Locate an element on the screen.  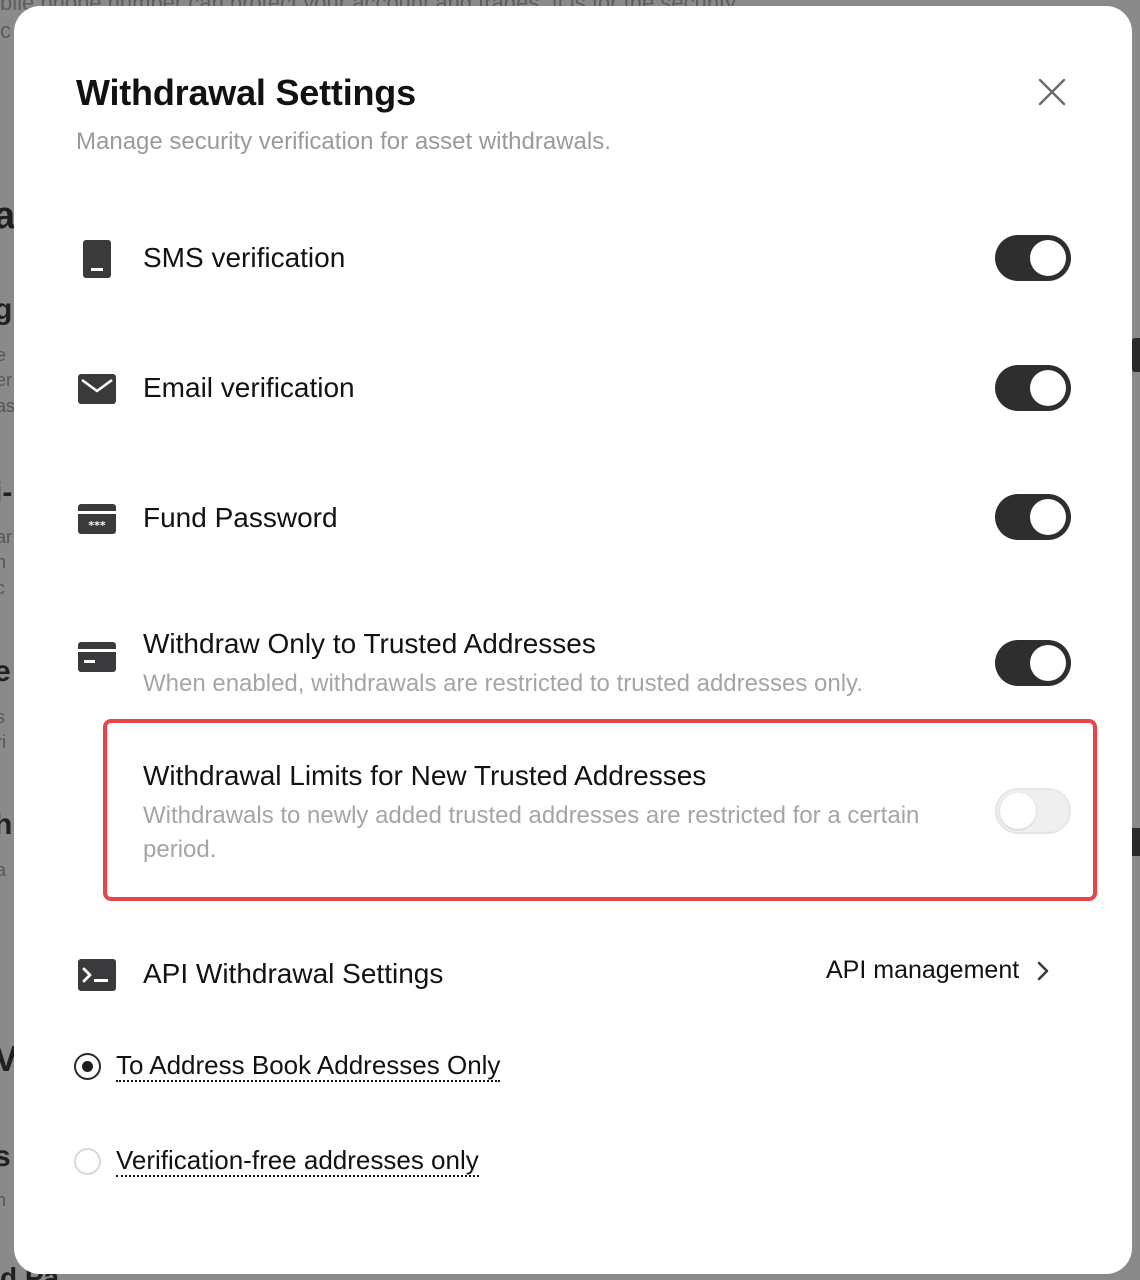
trusted-addresses-toggle is located at coordinates (1033, 663).